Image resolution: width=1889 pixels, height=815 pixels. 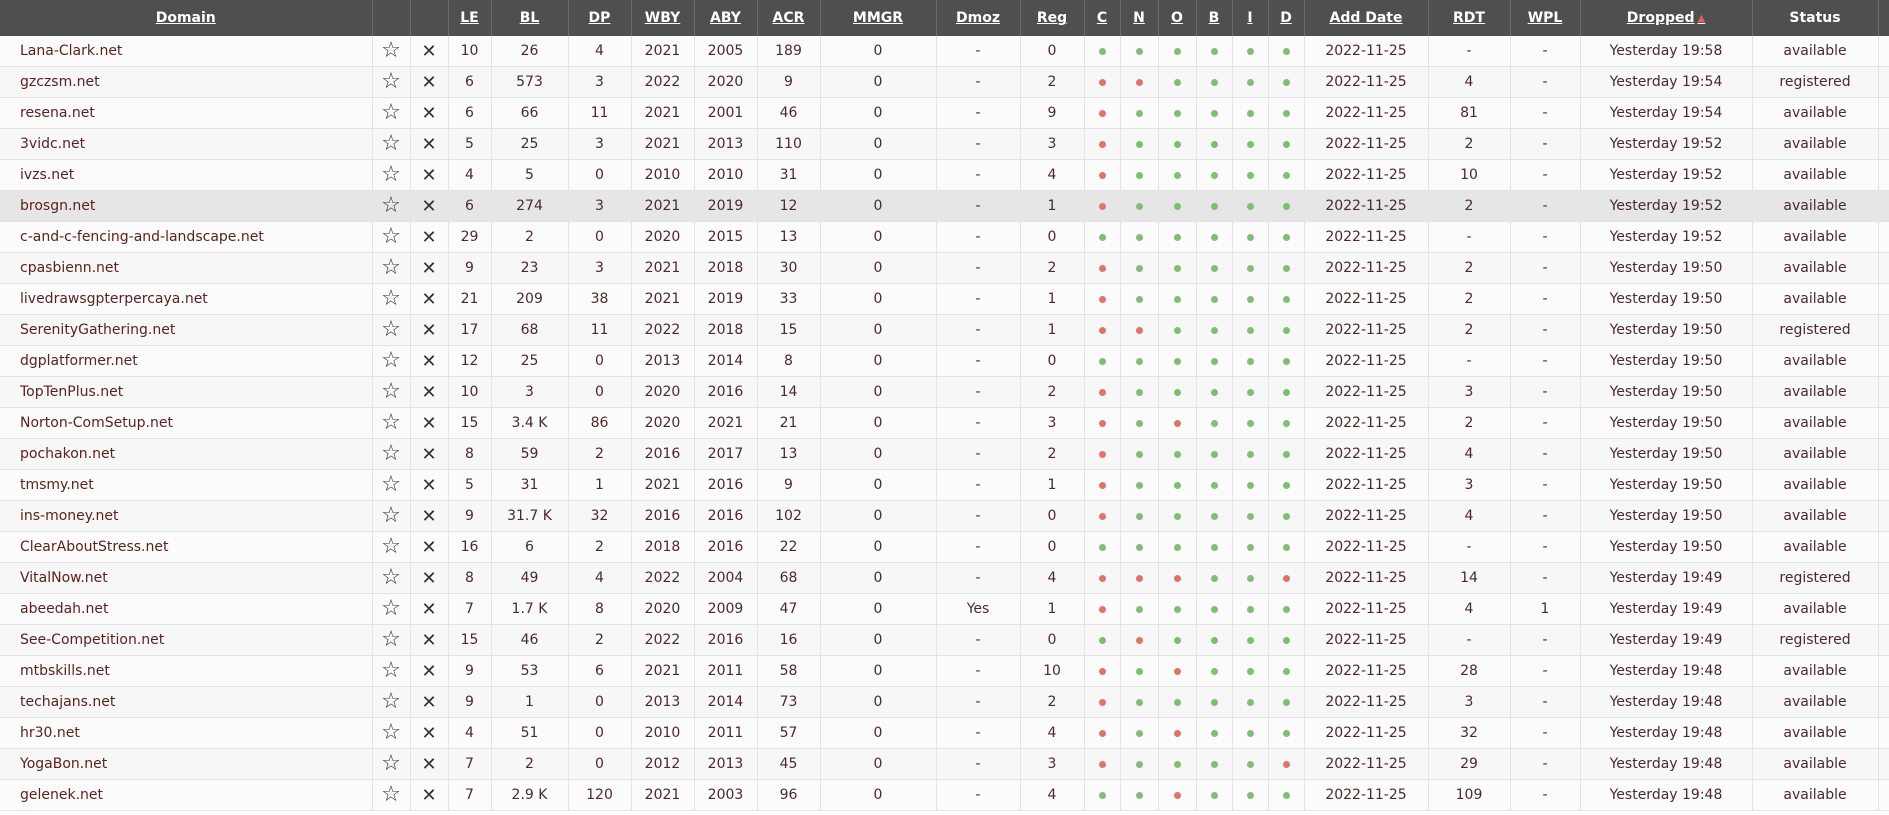 What do you see at coordinates (186, 485) in the screenshot?
I see `domain-name: tmsmy.net` at bounding box center [186, 485].